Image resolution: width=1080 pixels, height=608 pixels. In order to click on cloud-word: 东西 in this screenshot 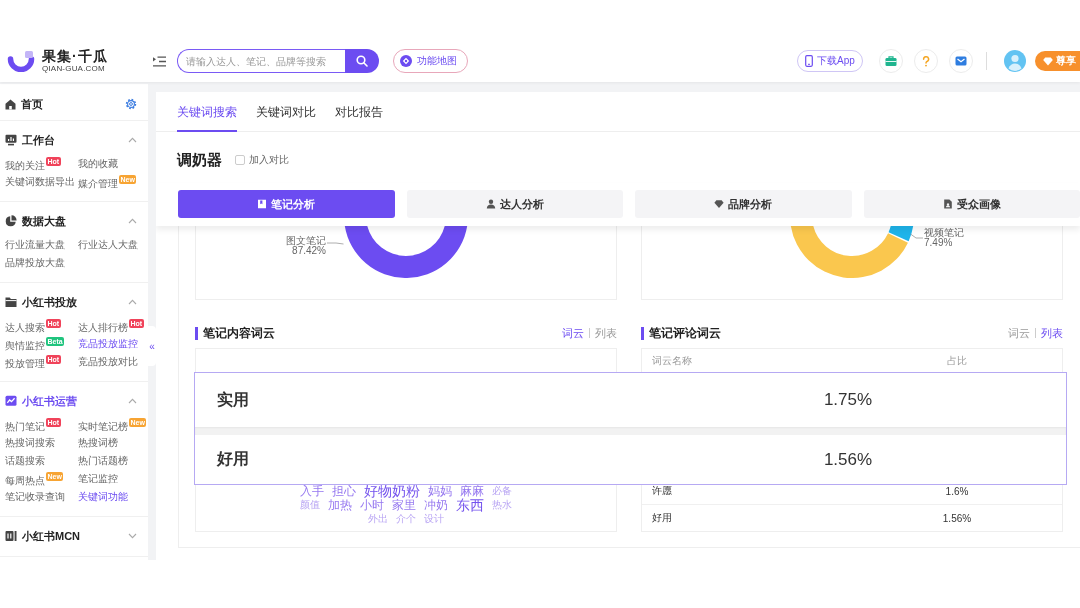, I will do `click(470, 505)`.